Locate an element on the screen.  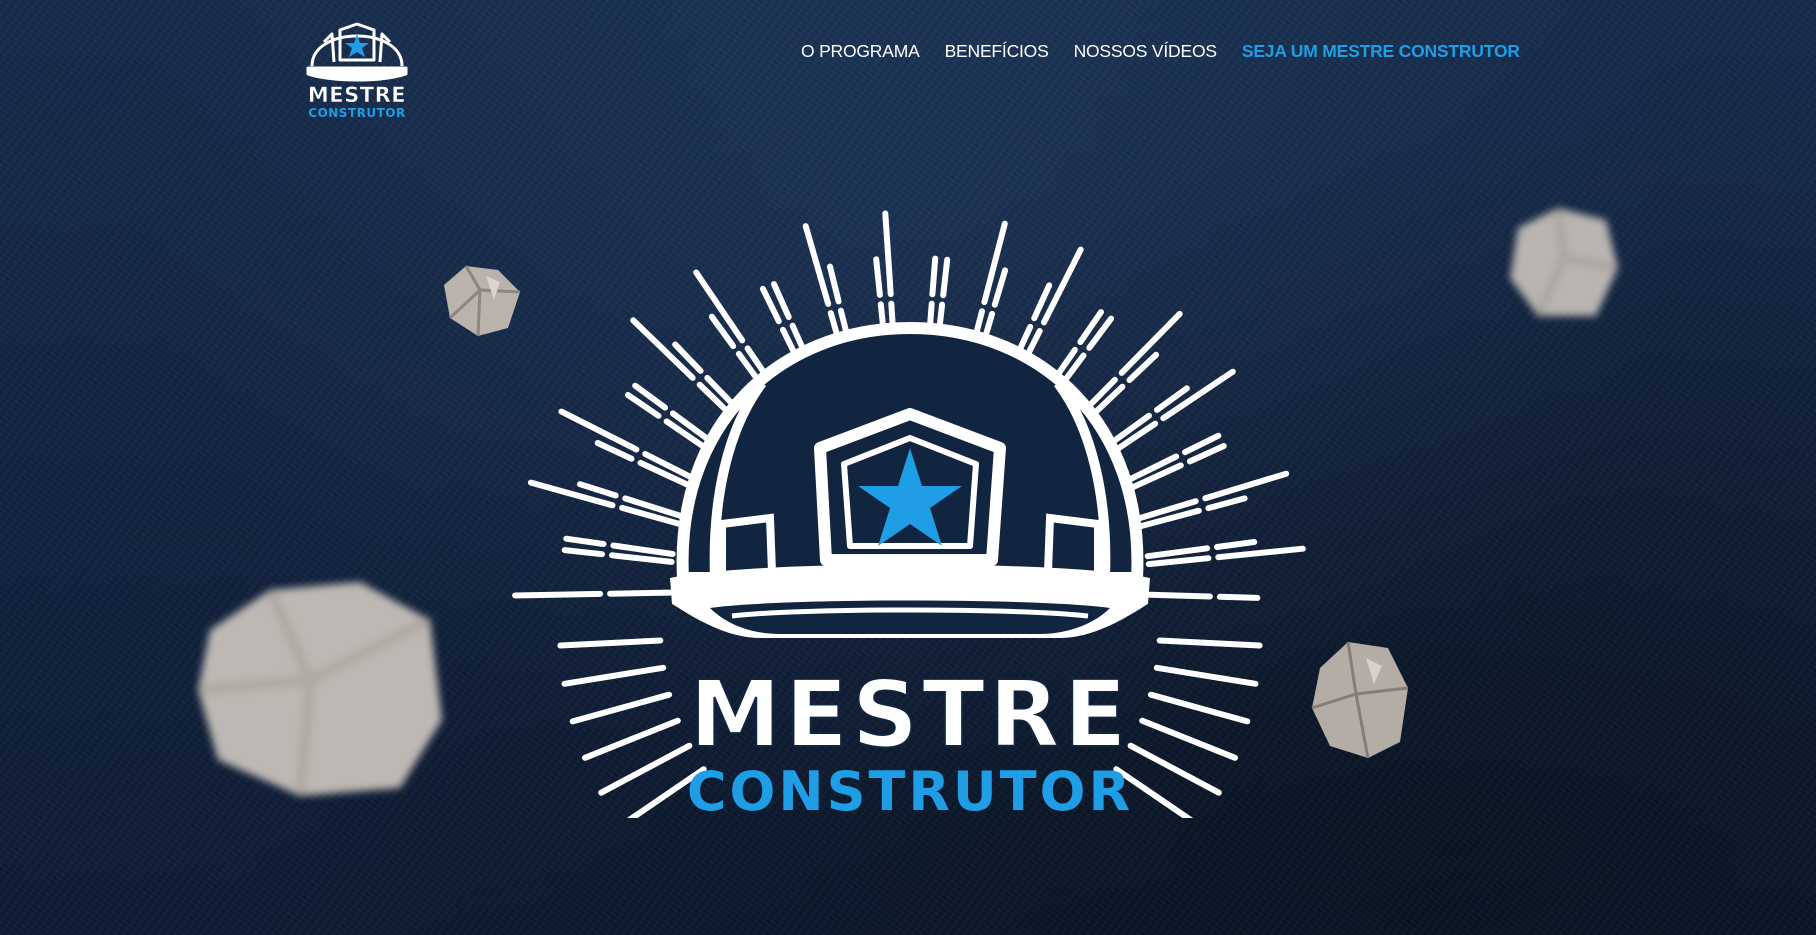
header-logo-line1: MESTRE is located at coordinates (357, 95).